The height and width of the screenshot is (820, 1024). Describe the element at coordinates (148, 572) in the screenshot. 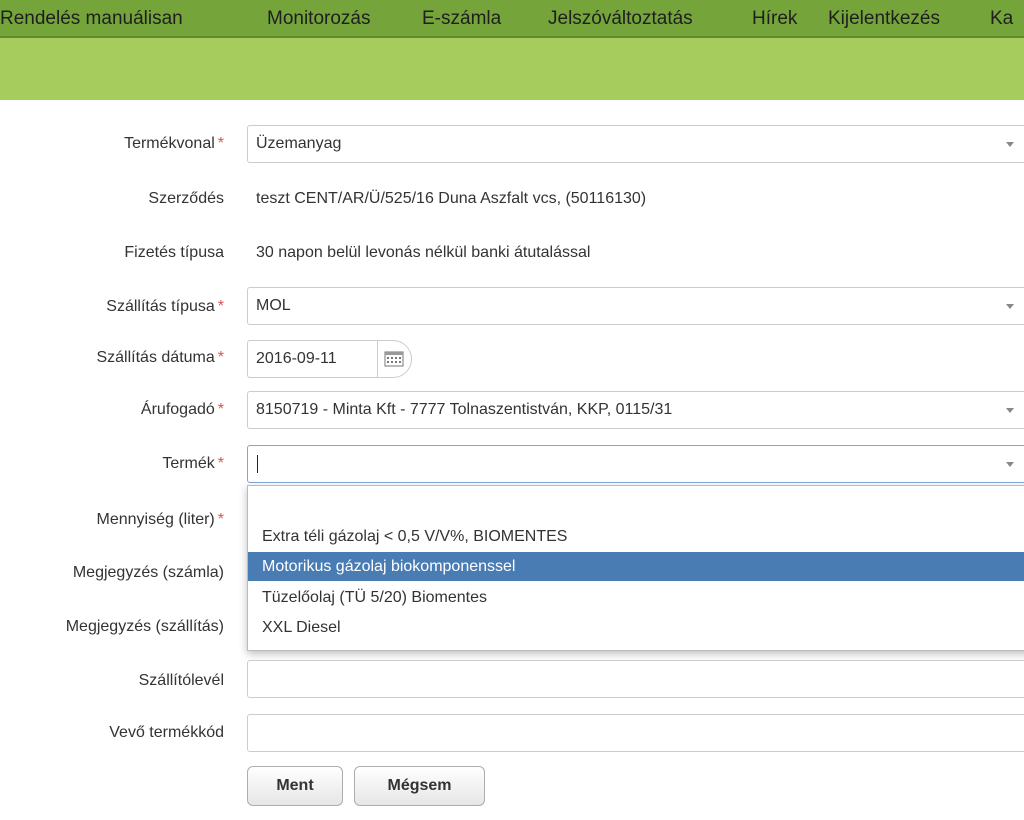

I see `note-invoice-label: Megjegyzés (számla)` at that location.